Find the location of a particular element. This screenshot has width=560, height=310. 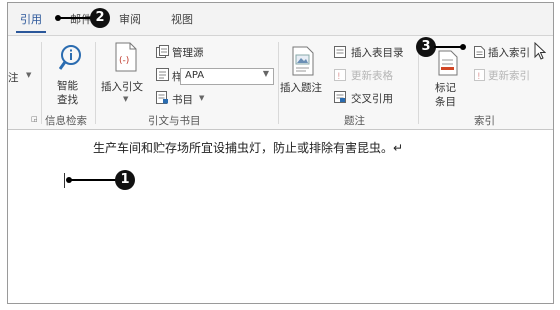

cross-reference-icon is located at coordinates (340, 97).